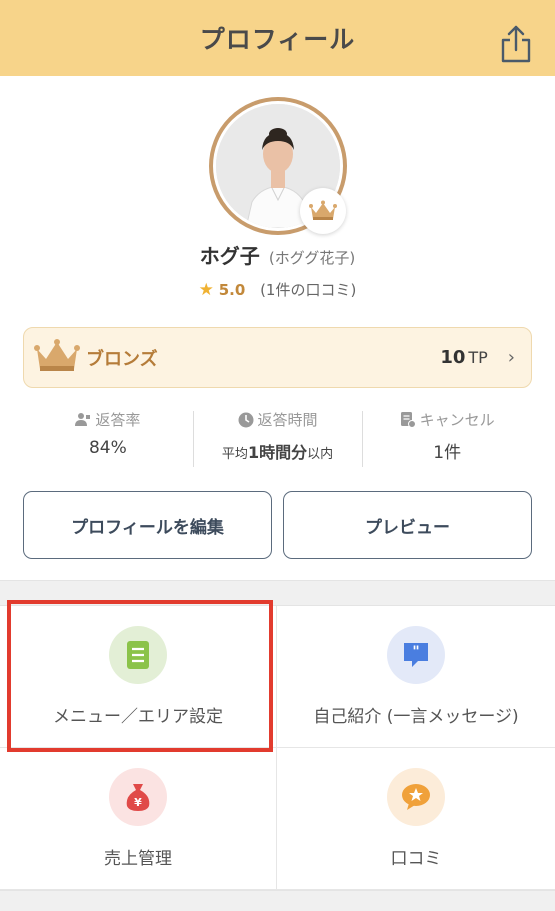 This screenshot has height=911, width=555. Describe the element at coordinates (287, 420) in the screenshot. I see `stat-label: 返答時間` at that location.